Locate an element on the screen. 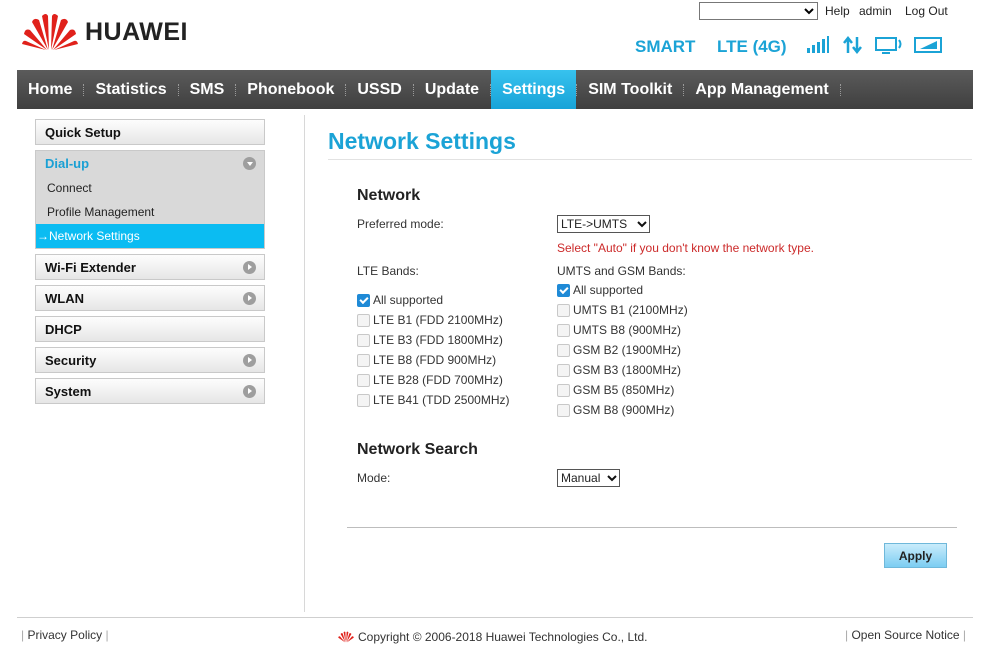 This screenshot has height=664, width=1000. nav-sms: SMS is located at coordinates (207, 89).